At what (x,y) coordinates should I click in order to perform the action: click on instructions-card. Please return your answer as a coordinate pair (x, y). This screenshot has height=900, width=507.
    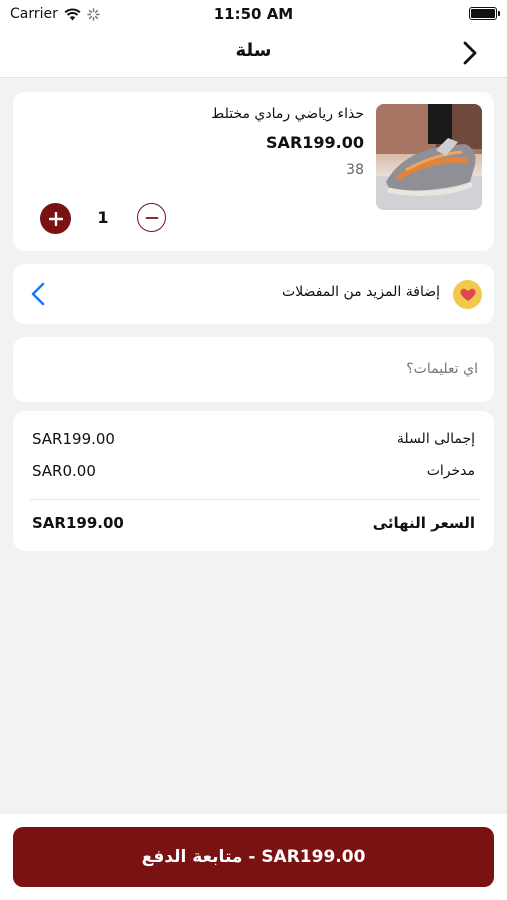
    Looking at the image, I should click on (253, 369).